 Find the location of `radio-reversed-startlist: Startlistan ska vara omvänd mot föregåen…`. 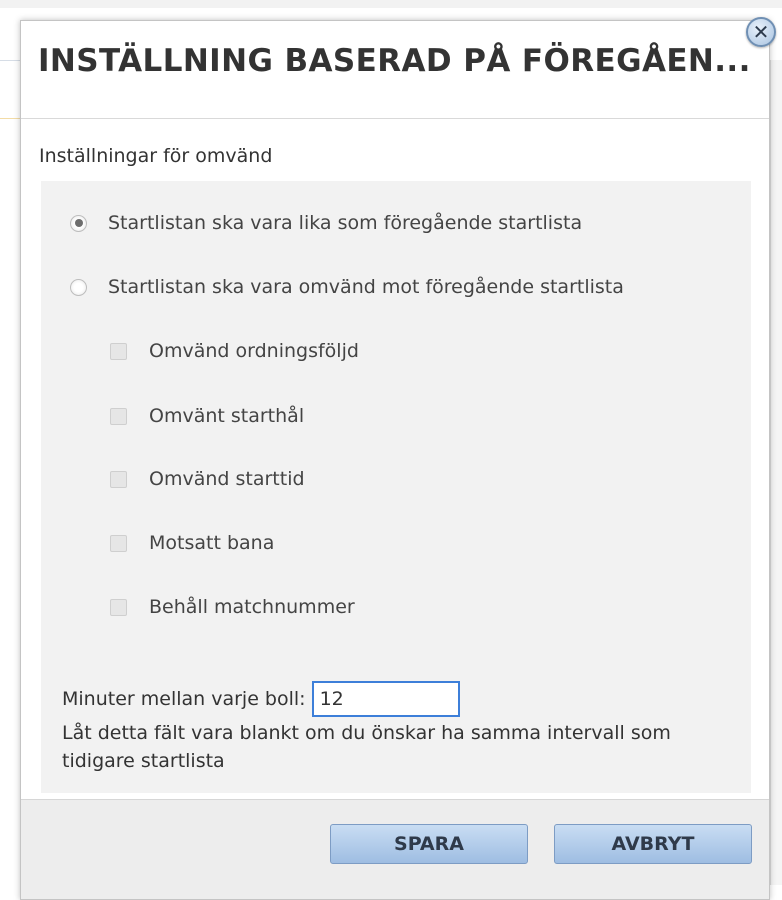

radio-reversed-startlist: Startlistan ska vara omvänd mot föregåen… is located at coordinates (347, 287).